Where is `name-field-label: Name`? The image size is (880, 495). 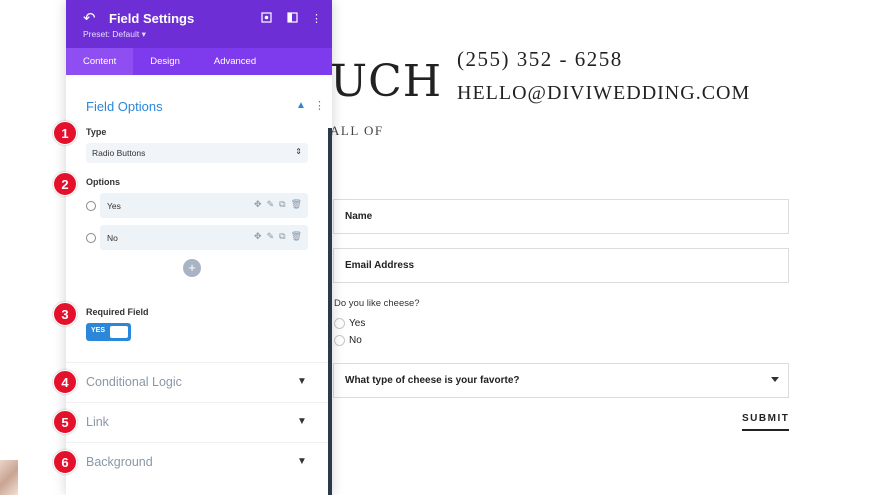 name-field-label: Name is located at coordinates (359, 216).